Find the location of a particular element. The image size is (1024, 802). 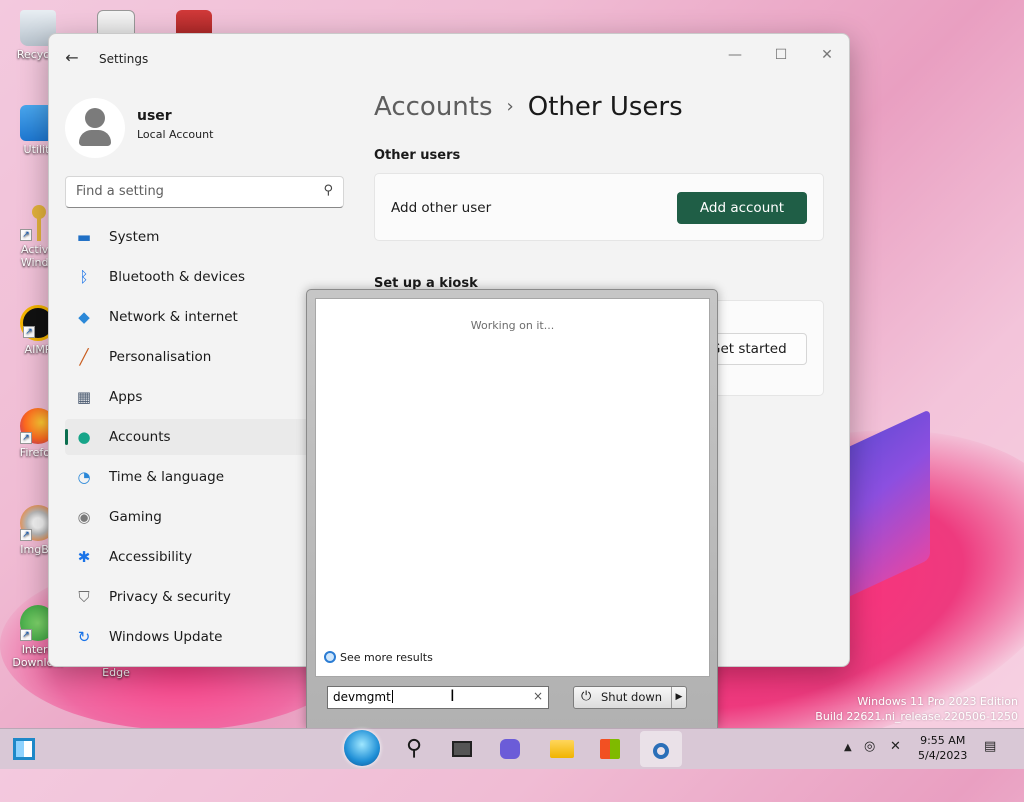

desktop-icon-edge: Edge is located at coordinates (116, 672).